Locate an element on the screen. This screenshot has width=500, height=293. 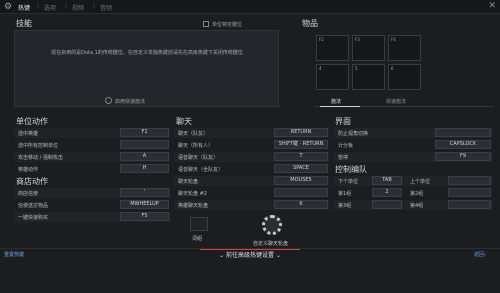
back-link: 返回› is located at coordinates (480, 254).